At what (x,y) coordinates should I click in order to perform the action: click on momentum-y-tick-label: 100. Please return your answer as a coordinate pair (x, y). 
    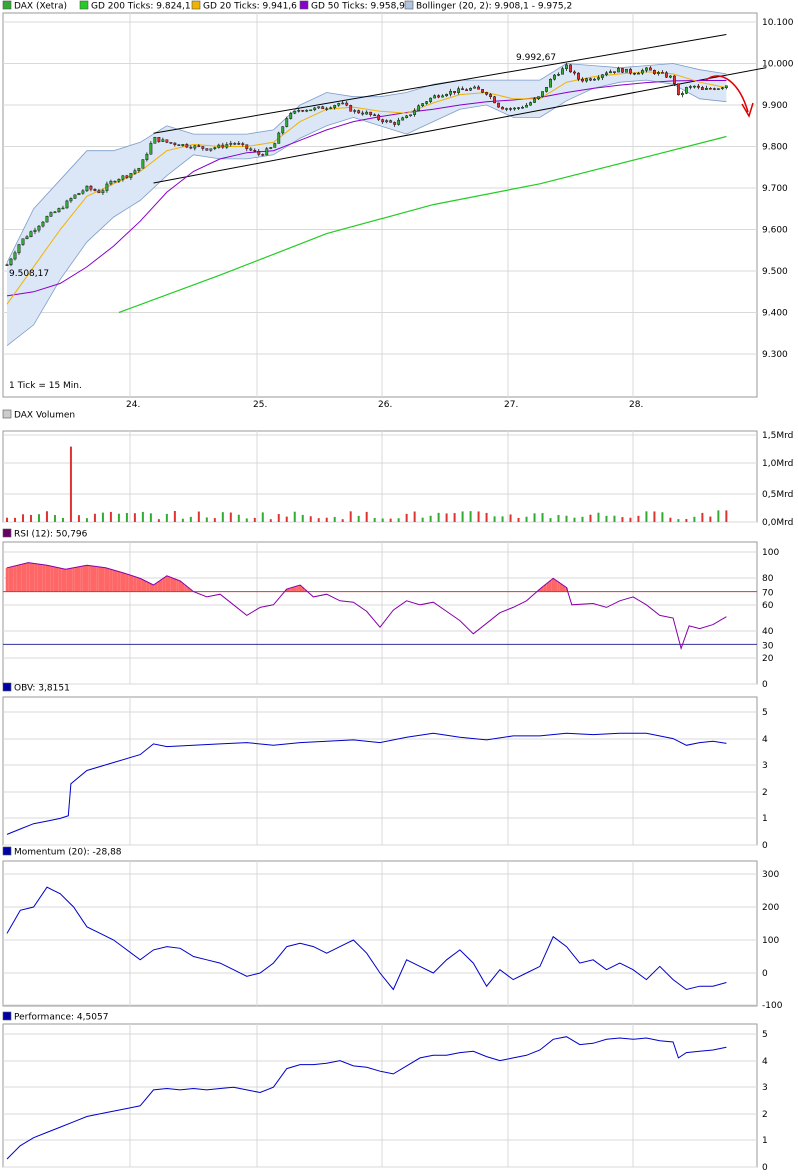
    Looking at the image, I should click on (770, 941).